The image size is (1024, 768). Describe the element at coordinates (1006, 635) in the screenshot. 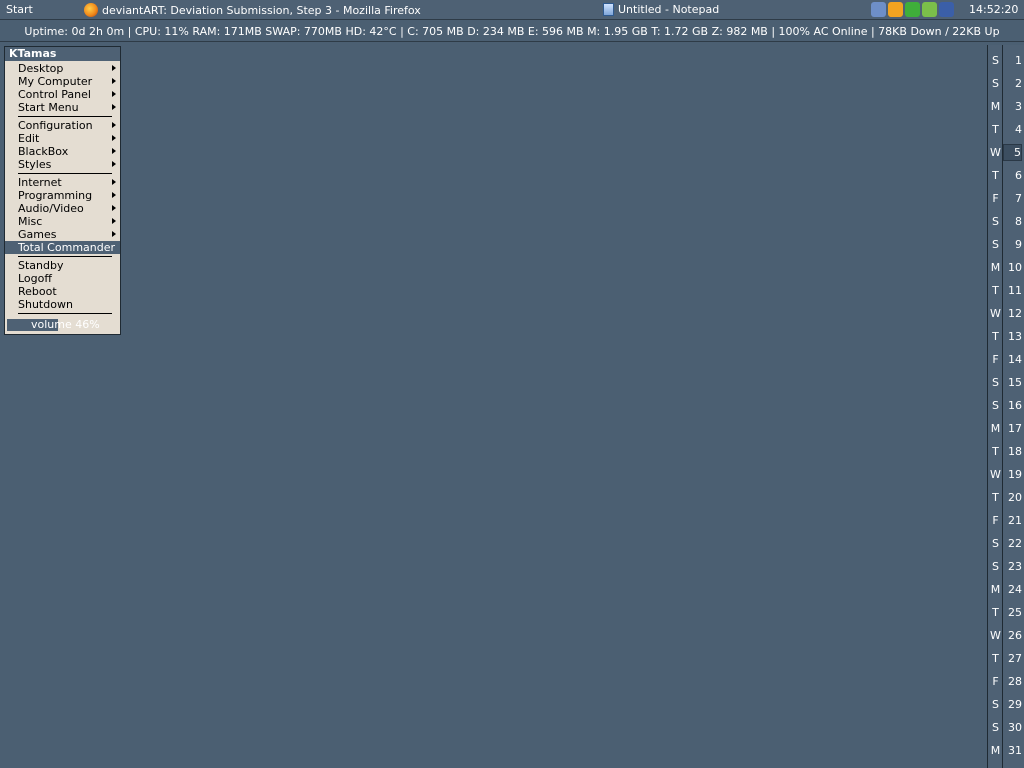

I see `calendar-day: W 26` at that location.